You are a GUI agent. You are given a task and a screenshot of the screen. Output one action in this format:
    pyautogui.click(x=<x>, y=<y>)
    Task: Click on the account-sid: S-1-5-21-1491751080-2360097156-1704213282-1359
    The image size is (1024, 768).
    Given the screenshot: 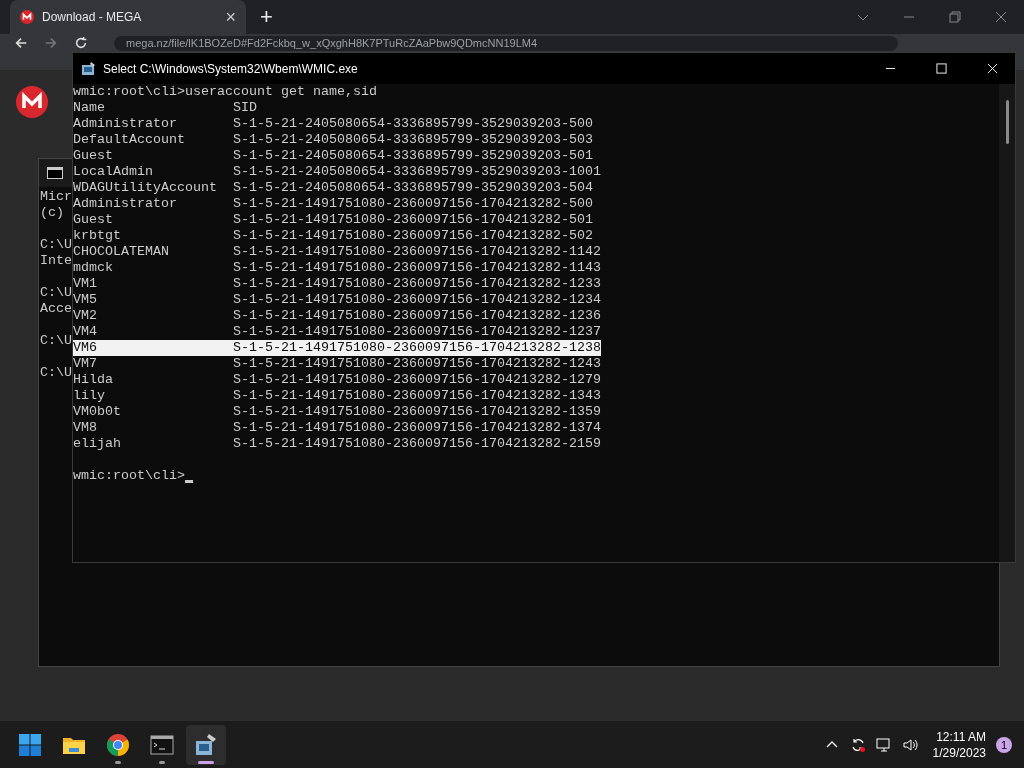 What is the action you would take?
    pyautogui.click(x=417, y=412)
    